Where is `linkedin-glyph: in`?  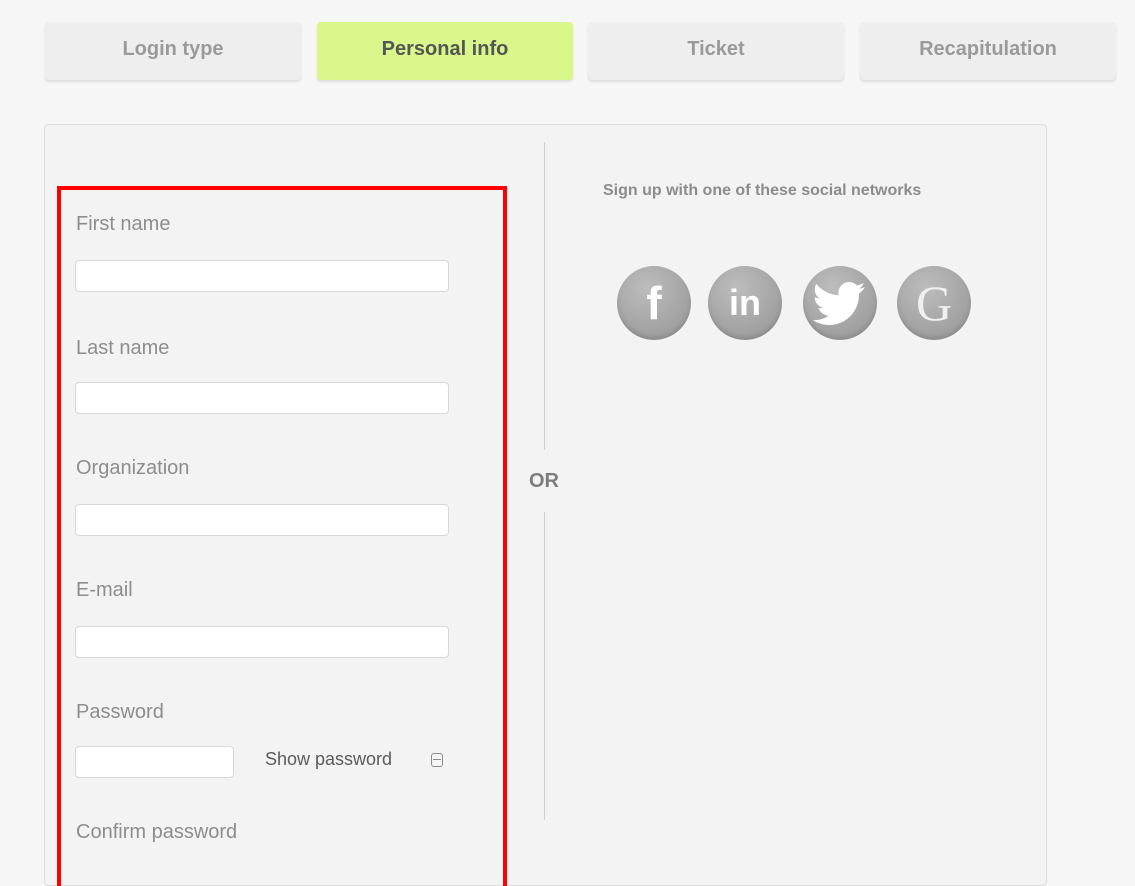
linkedin-glyph: in is located at coordinates (745, 302).